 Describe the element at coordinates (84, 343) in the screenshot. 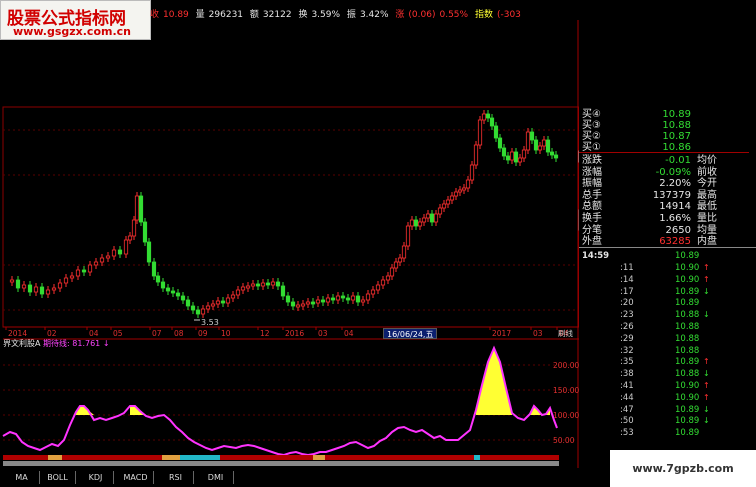

I see `indicator-line-value: : 81.761` at that location.